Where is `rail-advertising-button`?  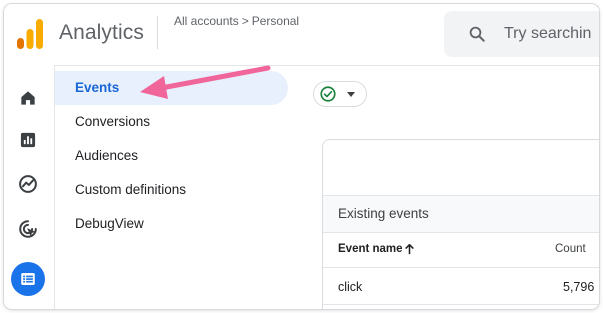
rail-advertising-button is located at coordinates (28, 229).